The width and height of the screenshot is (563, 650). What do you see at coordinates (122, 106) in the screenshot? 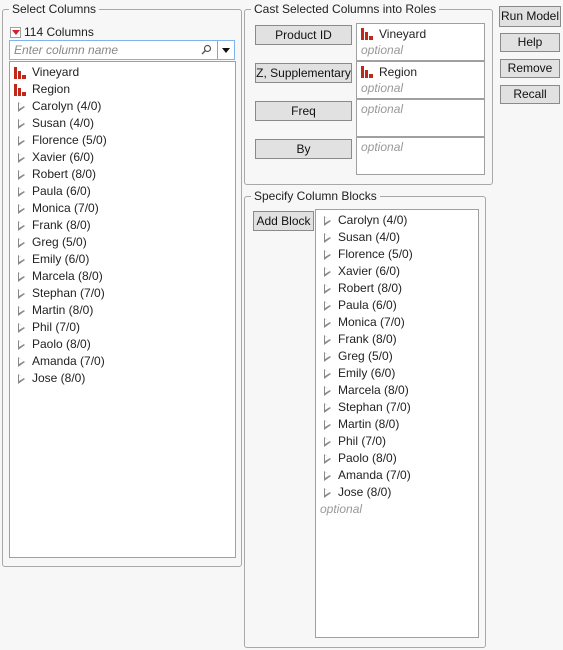
I see `column-group-item: Carolyn (4/0)` at bounding box center [122, 106].